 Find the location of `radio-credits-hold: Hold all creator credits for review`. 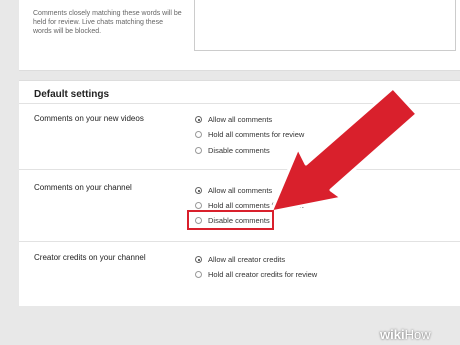

radio-credits-hold: Hold all creator credits for review is located at coordinates (256, 274).